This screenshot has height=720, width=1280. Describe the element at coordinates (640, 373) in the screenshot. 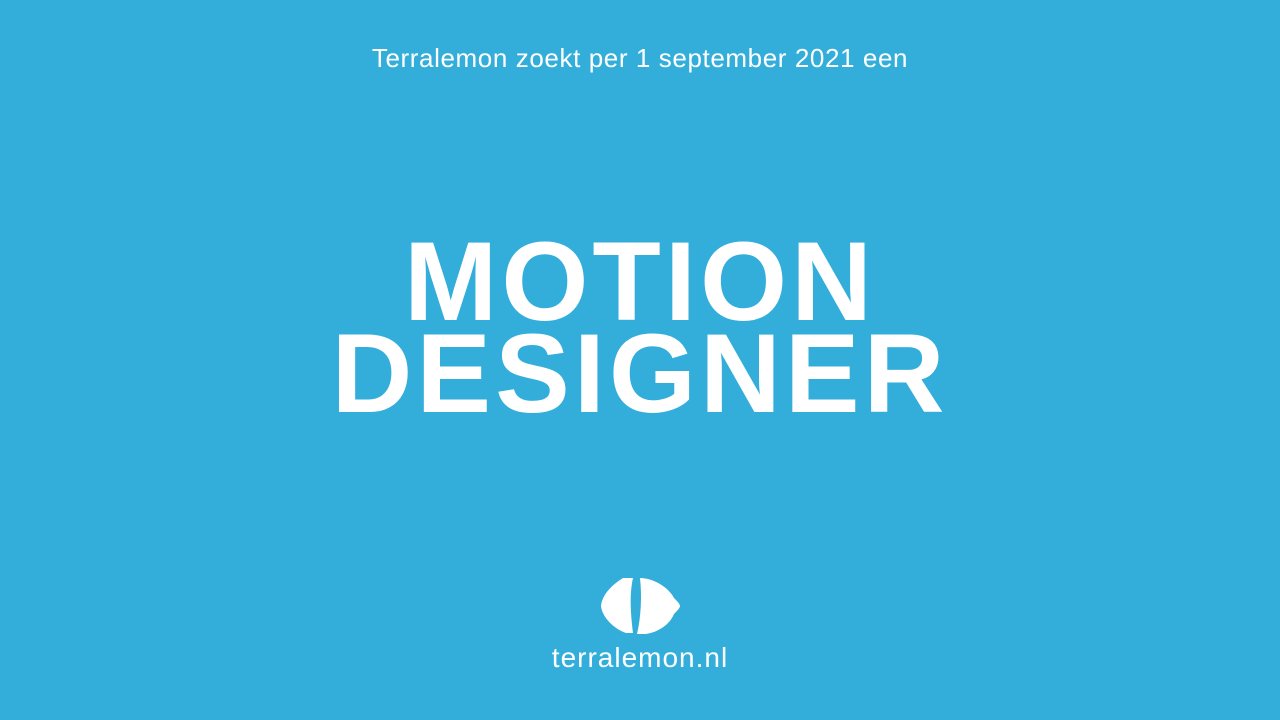

I see `job-title-line-2: DESIGNER` at that location.